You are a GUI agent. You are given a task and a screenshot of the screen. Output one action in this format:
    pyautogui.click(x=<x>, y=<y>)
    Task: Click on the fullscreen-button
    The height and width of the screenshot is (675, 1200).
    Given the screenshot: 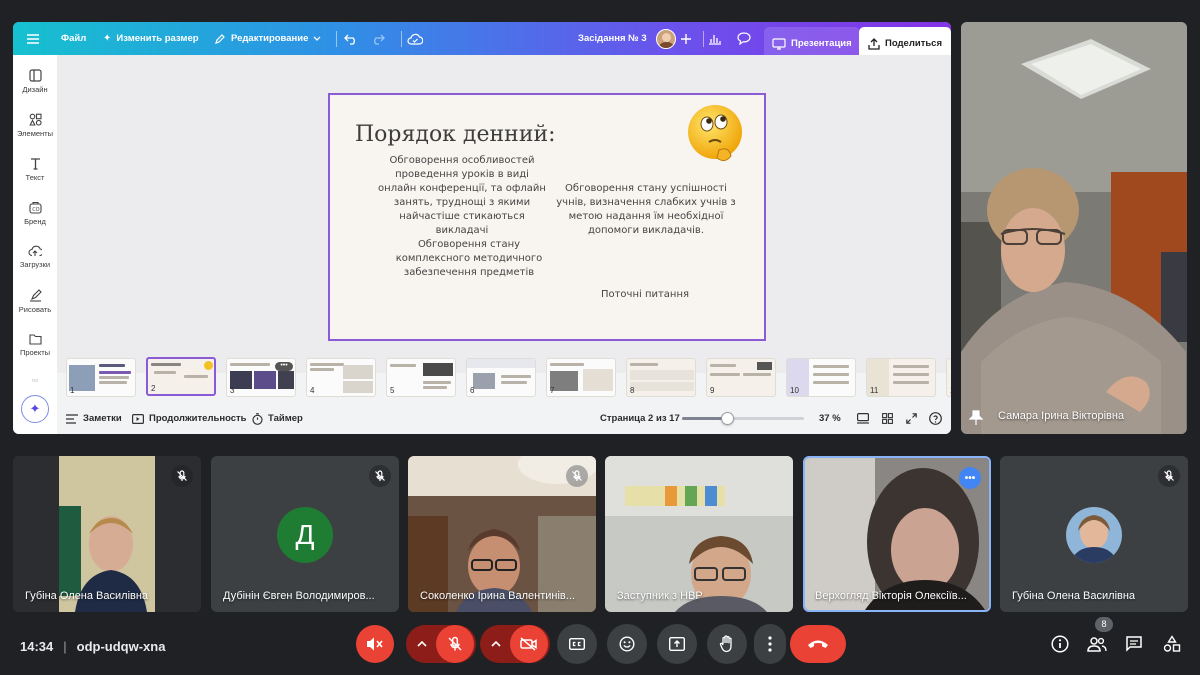 What is the action you would take?
    pyautogui.click(x=911, y=418)
    